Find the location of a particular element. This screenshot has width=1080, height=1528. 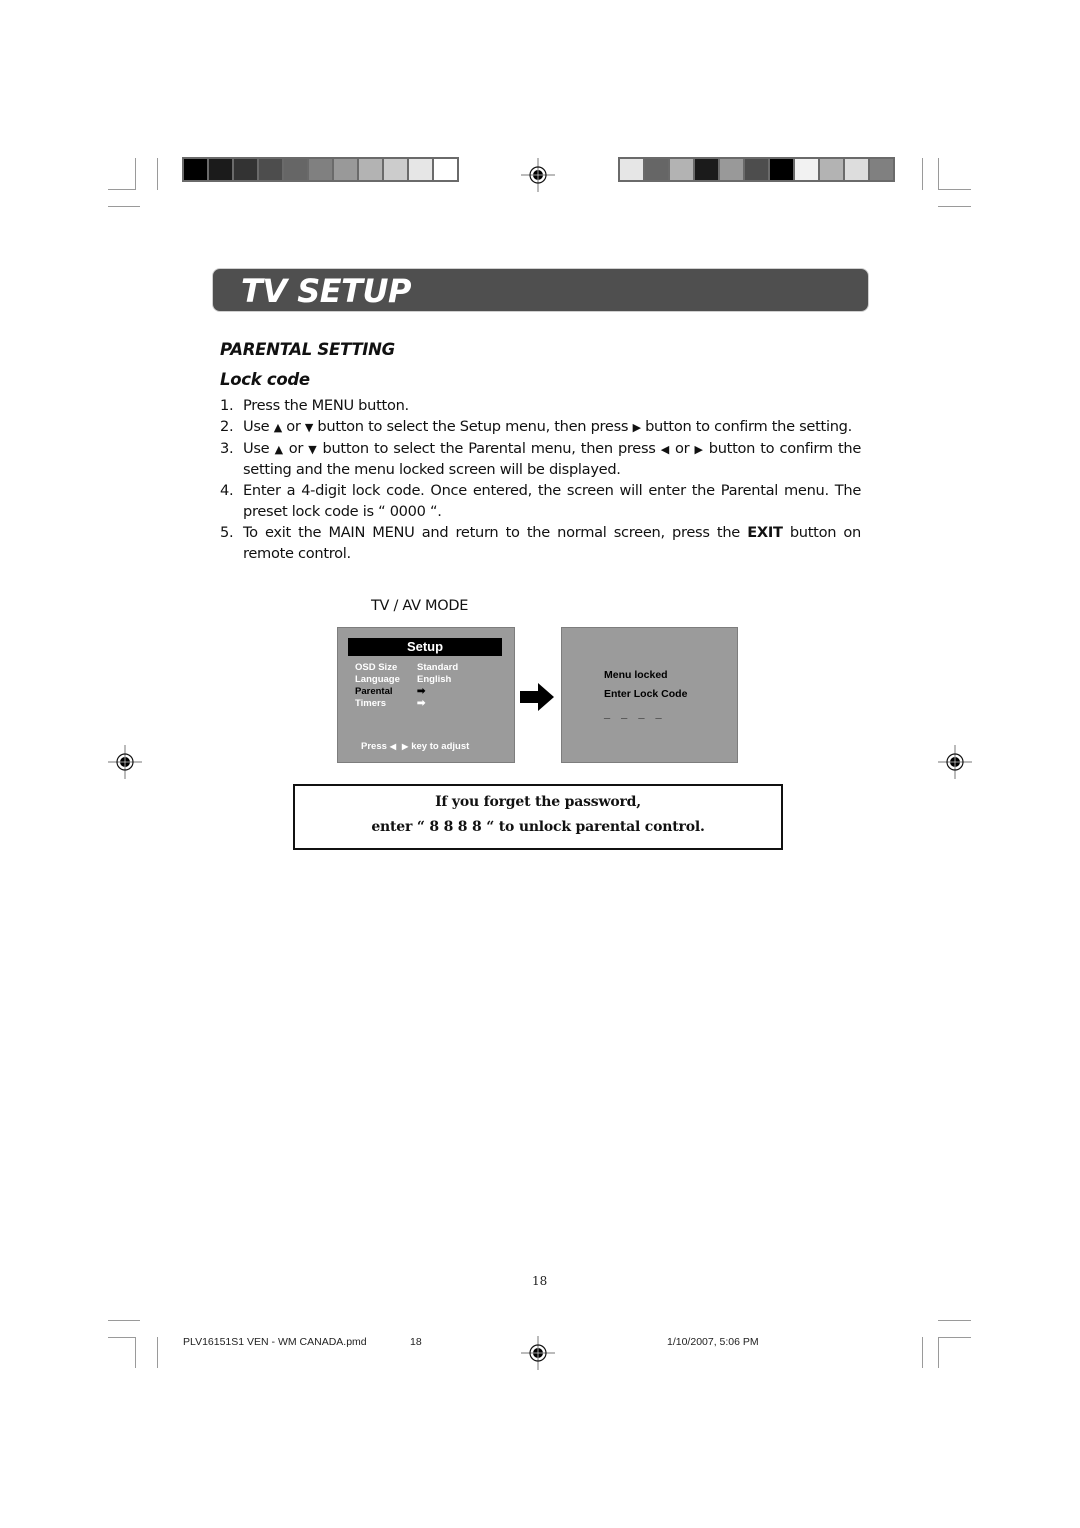

section-title: PARENTAL SETTING is located at coordinates (307, 349).